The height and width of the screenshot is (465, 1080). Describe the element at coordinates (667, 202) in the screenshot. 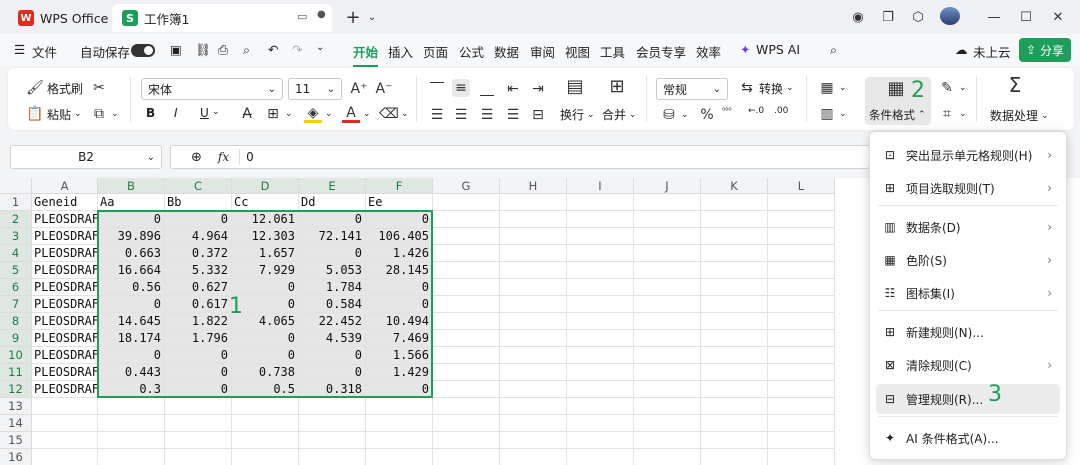

I see `cell-j1` at that location.